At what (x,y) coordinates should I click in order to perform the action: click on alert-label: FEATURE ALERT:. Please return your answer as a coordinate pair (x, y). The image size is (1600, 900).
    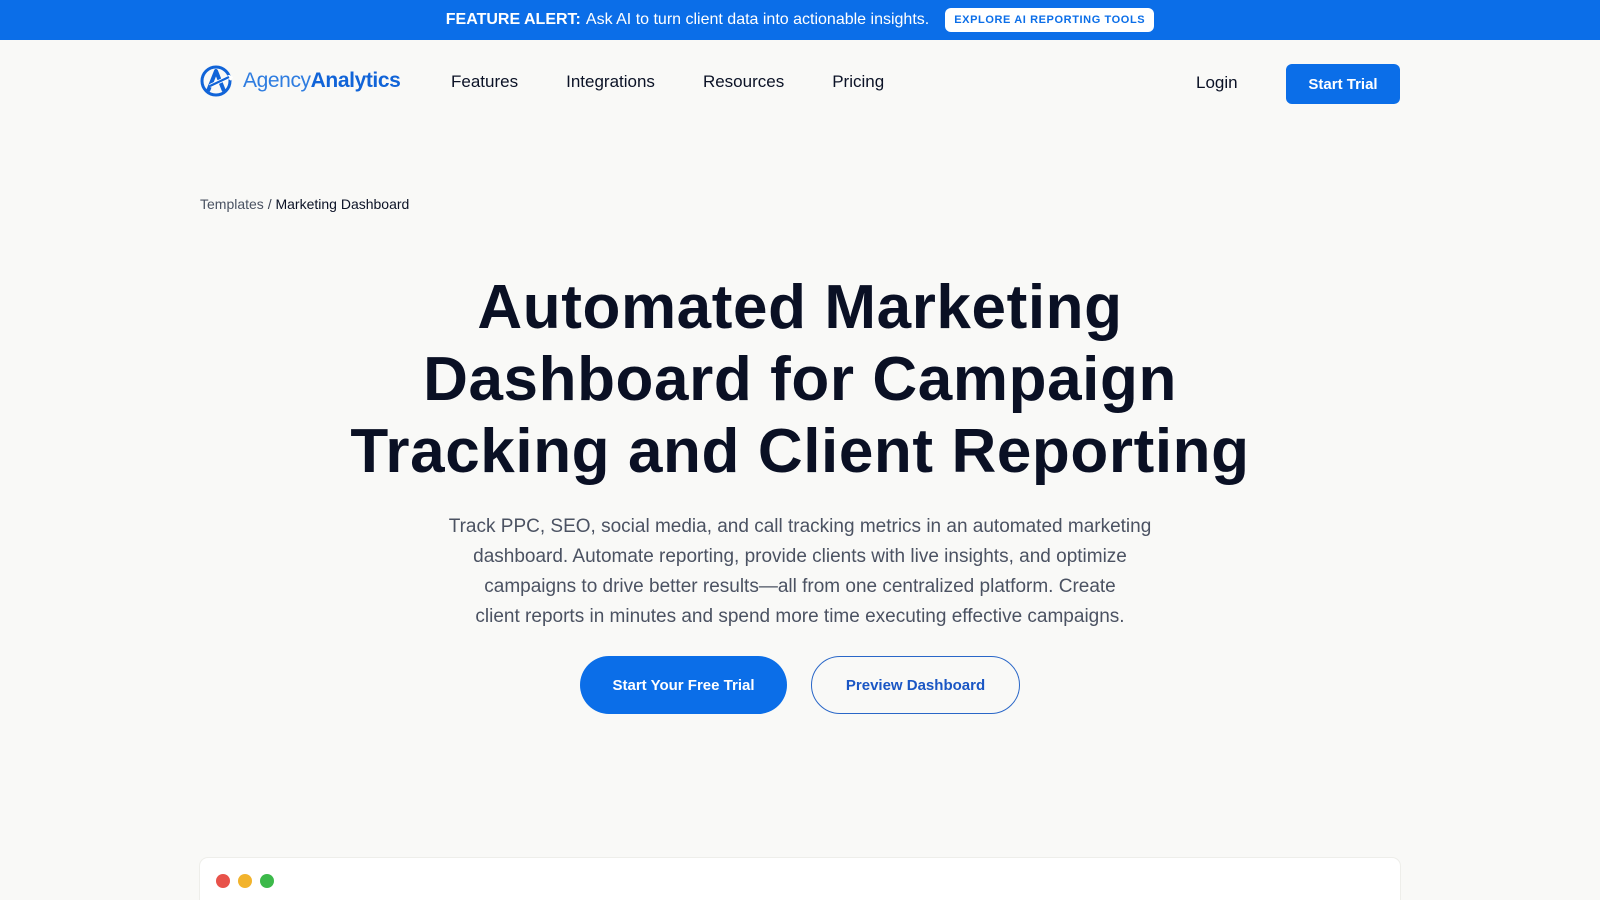
    Looking at the image, I should click on (513, 19).